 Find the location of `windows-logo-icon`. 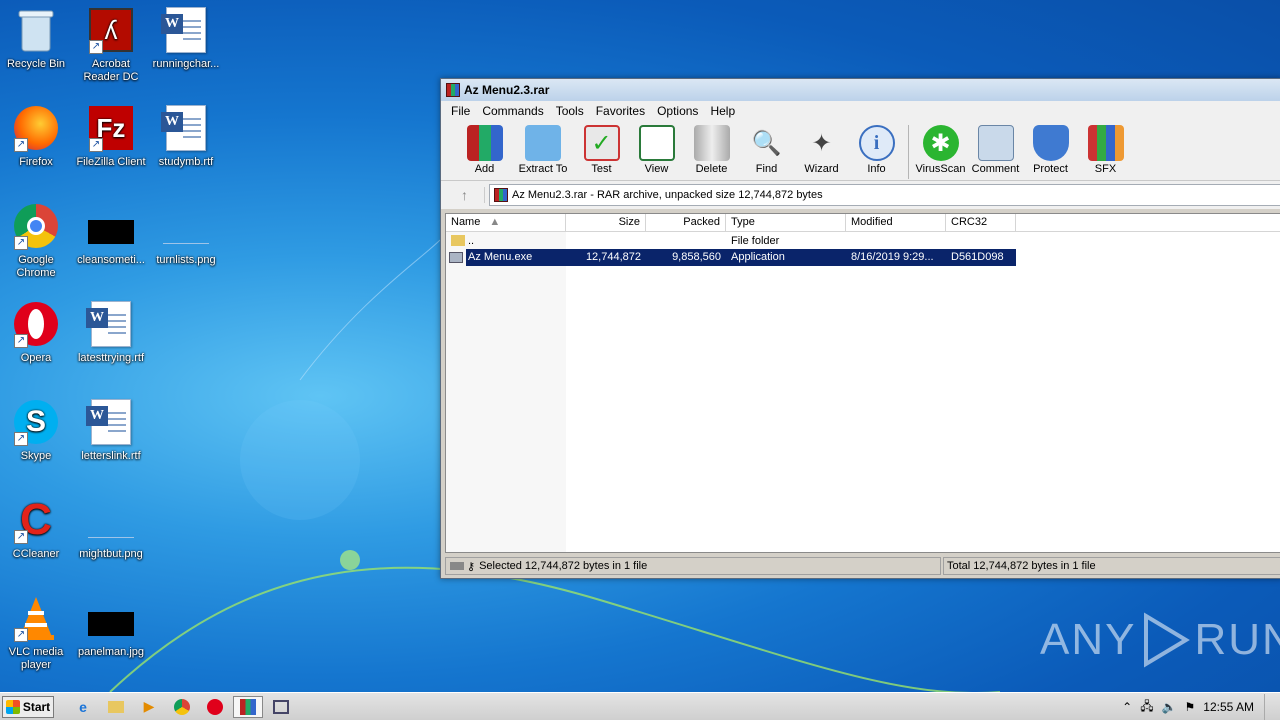

windows-logo-icon is located at coordinates (12, 706).